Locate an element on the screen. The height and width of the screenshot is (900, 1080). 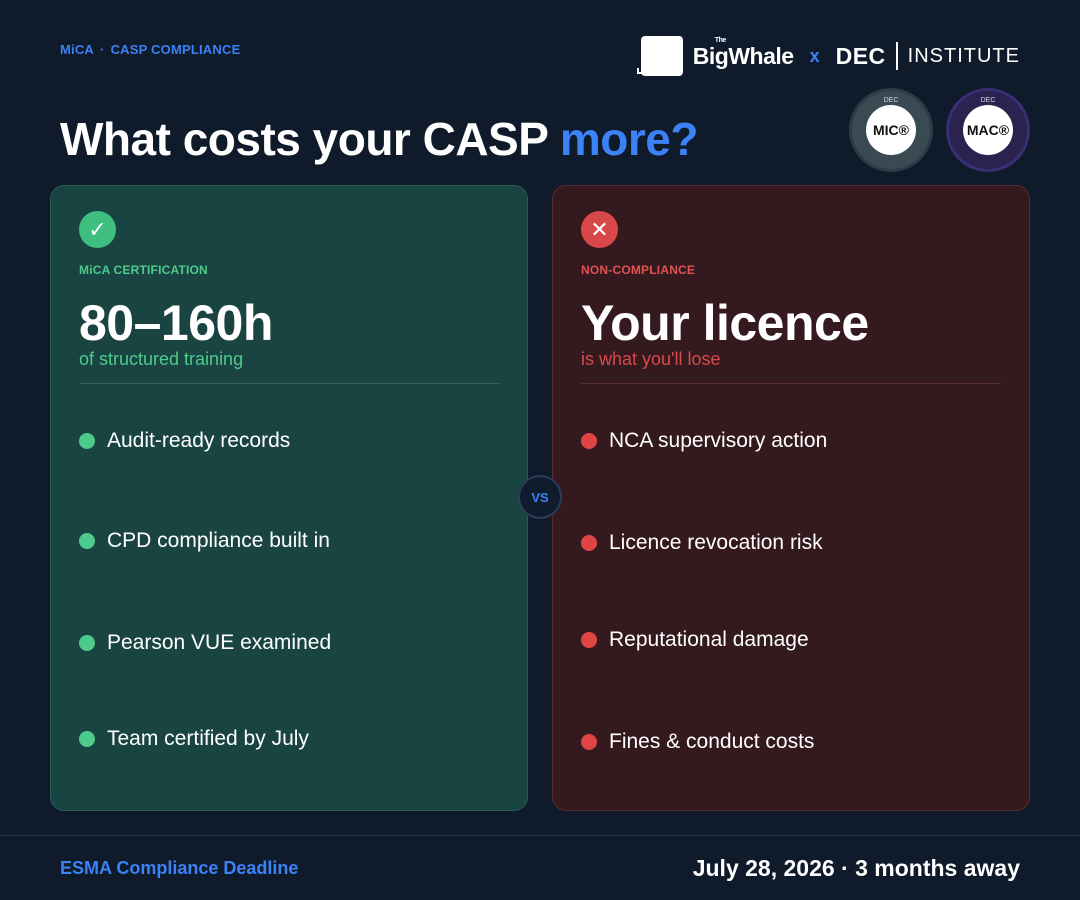
list-item: Pearson VUE examined is located at coordinates (205, 643).